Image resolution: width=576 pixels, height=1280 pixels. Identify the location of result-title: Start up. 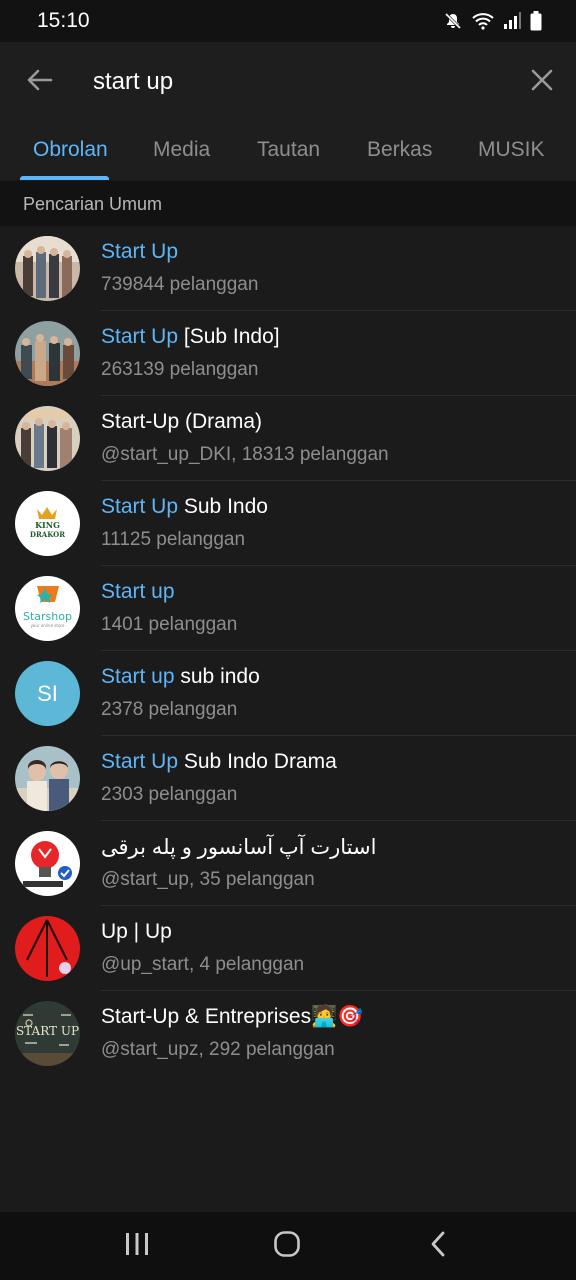
(138, 591).